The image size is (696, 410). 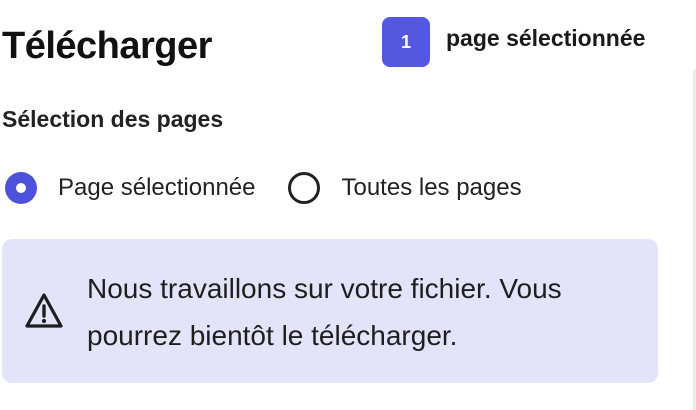 I want to click on selected-pages-indicator: 1 page sélectionnée, so click(x=513, y=42).